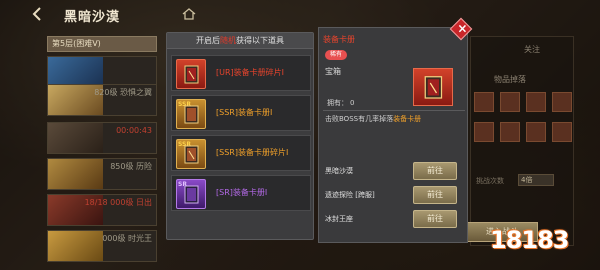 Image resolution: width=600 pixels, height=270 pixels. What do you see at coordinates (394, 172) in the screenshot?
I see `source-row: 黑暗沙漠 前往` at bounding box center [394, 172].